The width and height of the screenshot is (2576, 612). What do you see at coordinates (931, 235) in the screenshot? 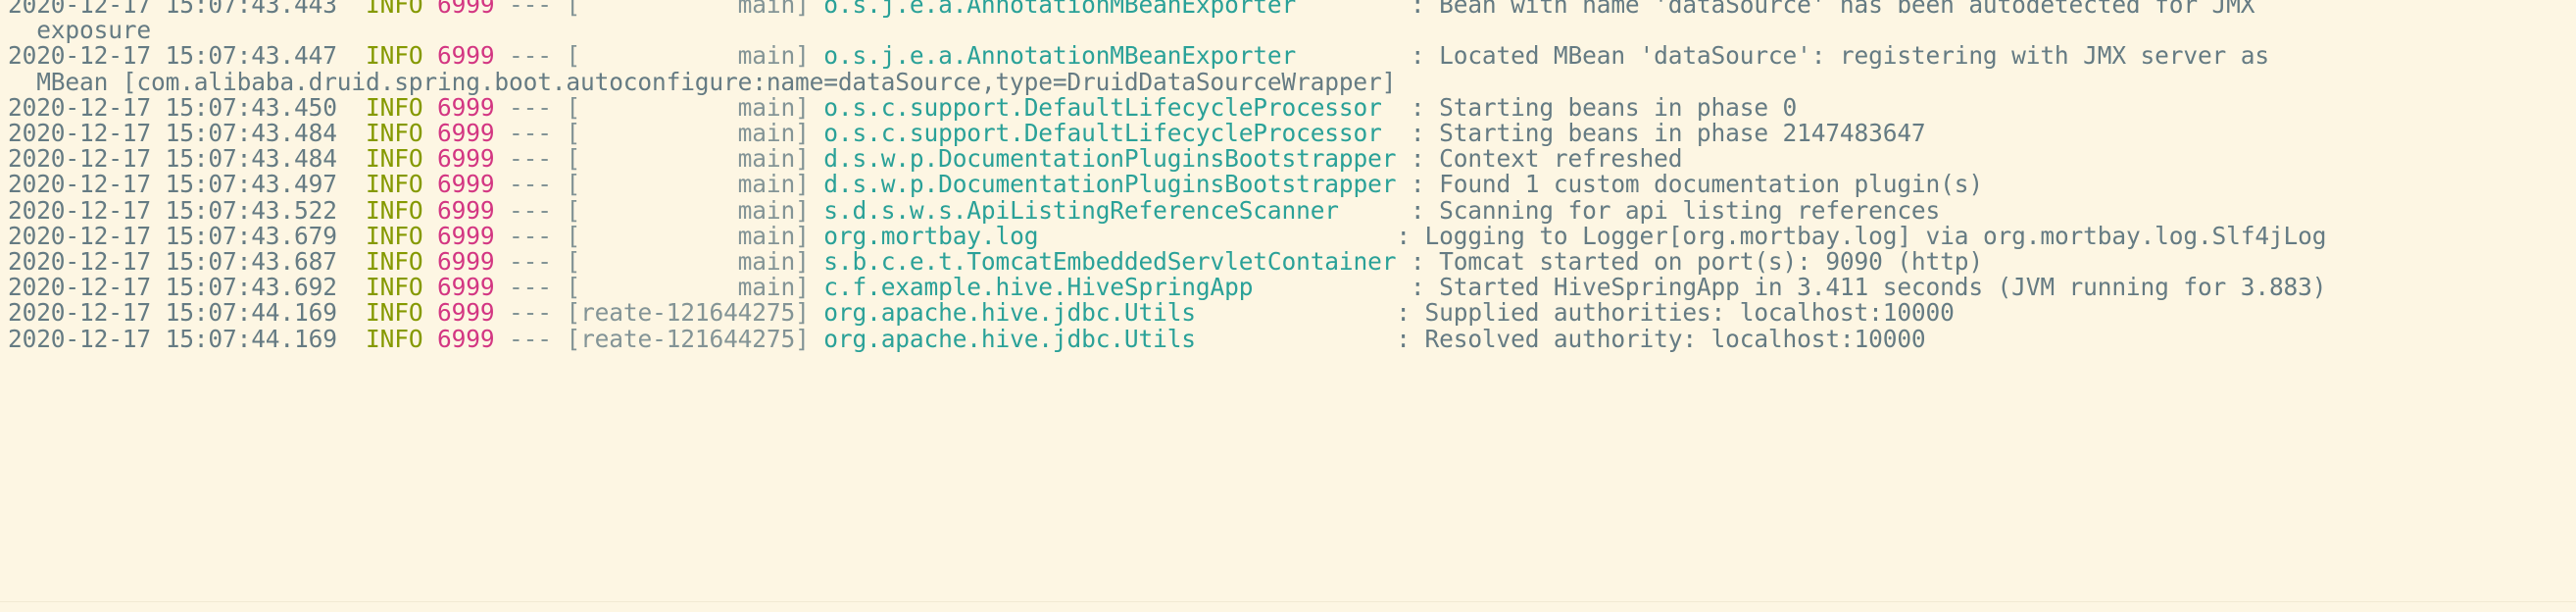
I see `log-logger: org.mortbay.log` at bounding box center [931, 235].